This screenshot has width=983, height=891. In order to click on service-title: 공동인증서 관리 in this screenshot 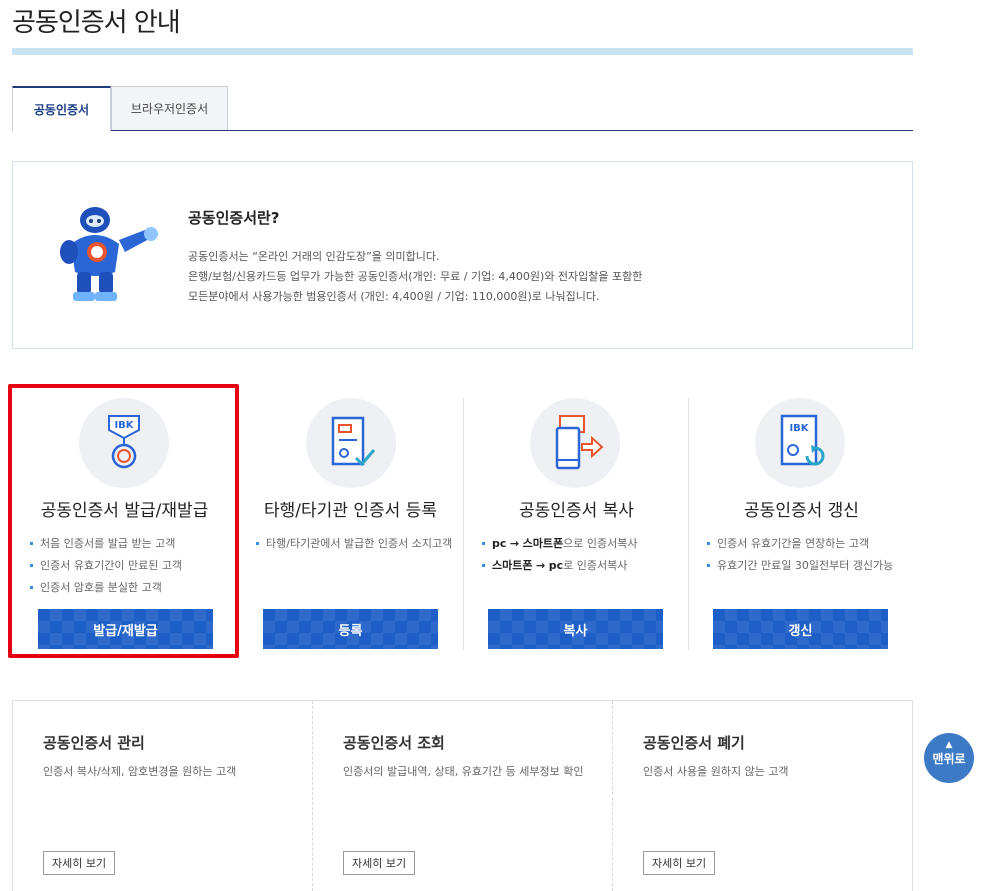, I will do `click(94, 743)`.